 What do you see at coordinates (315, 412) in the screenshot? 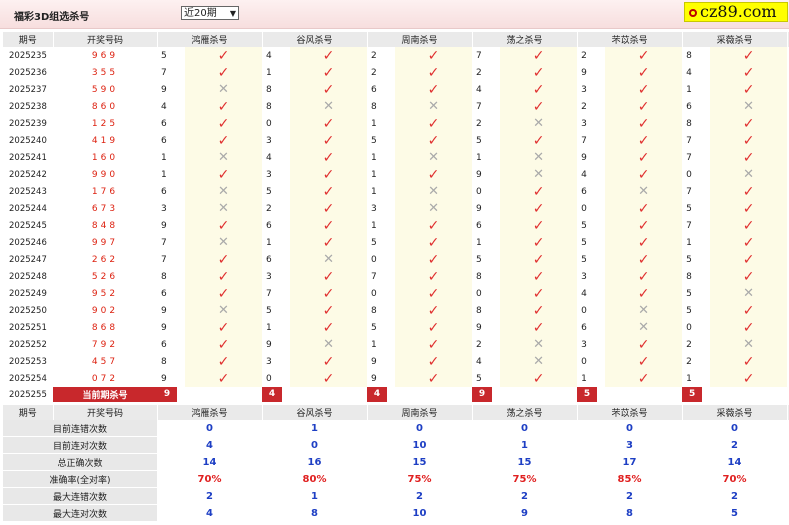
I see `stats-column-header: 谷风杀号` at bounding box center [315, 412].